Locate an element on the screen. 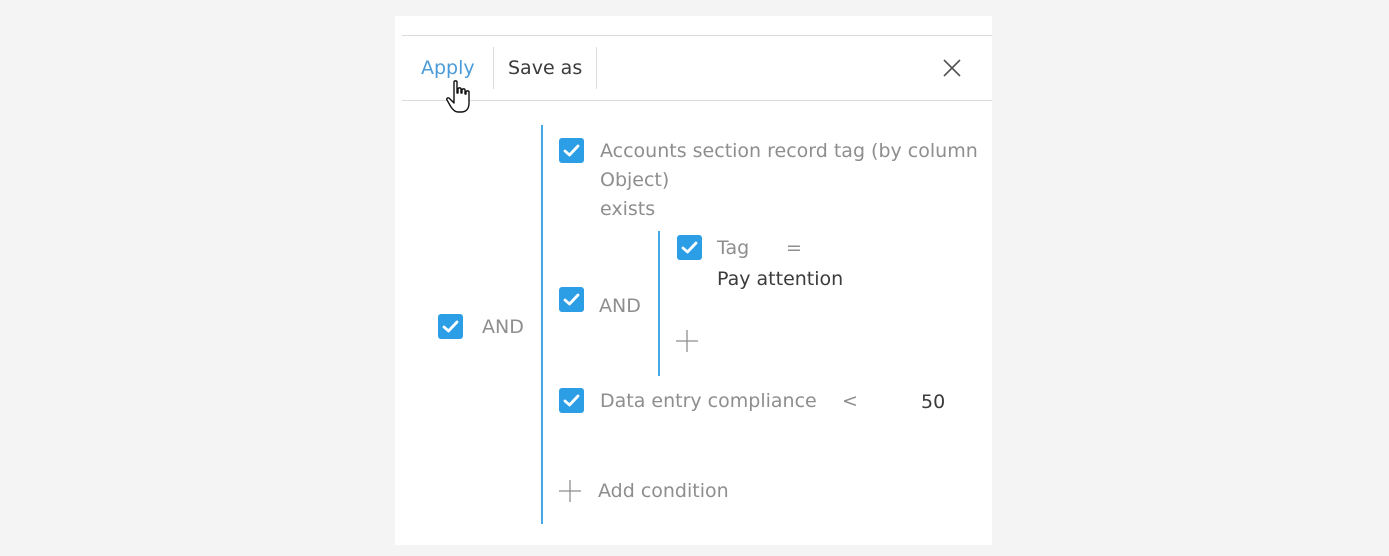 The height and width of the screenshot is (556, 1389). hand-pointer-icon is located at coordinates (460, 98).